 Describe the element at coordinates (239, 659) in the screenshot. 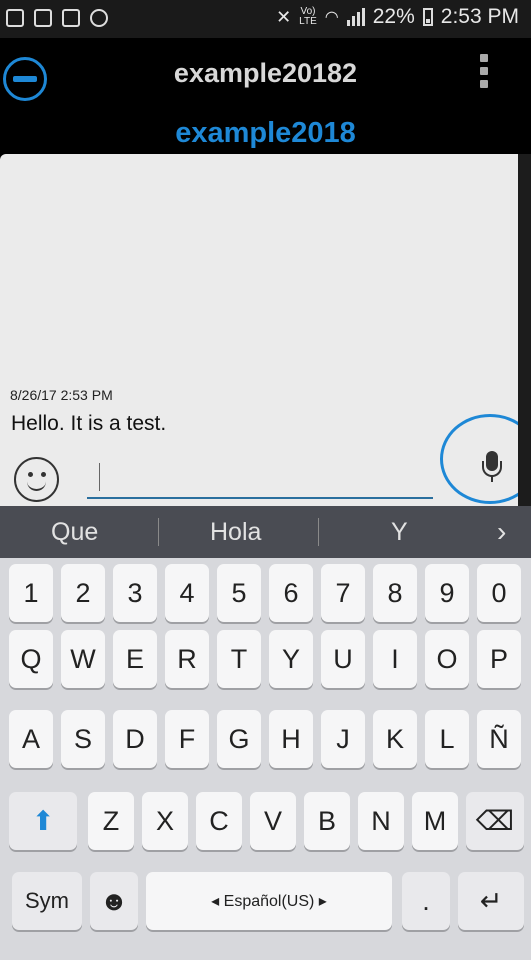

I see `key-t: T` at that location.